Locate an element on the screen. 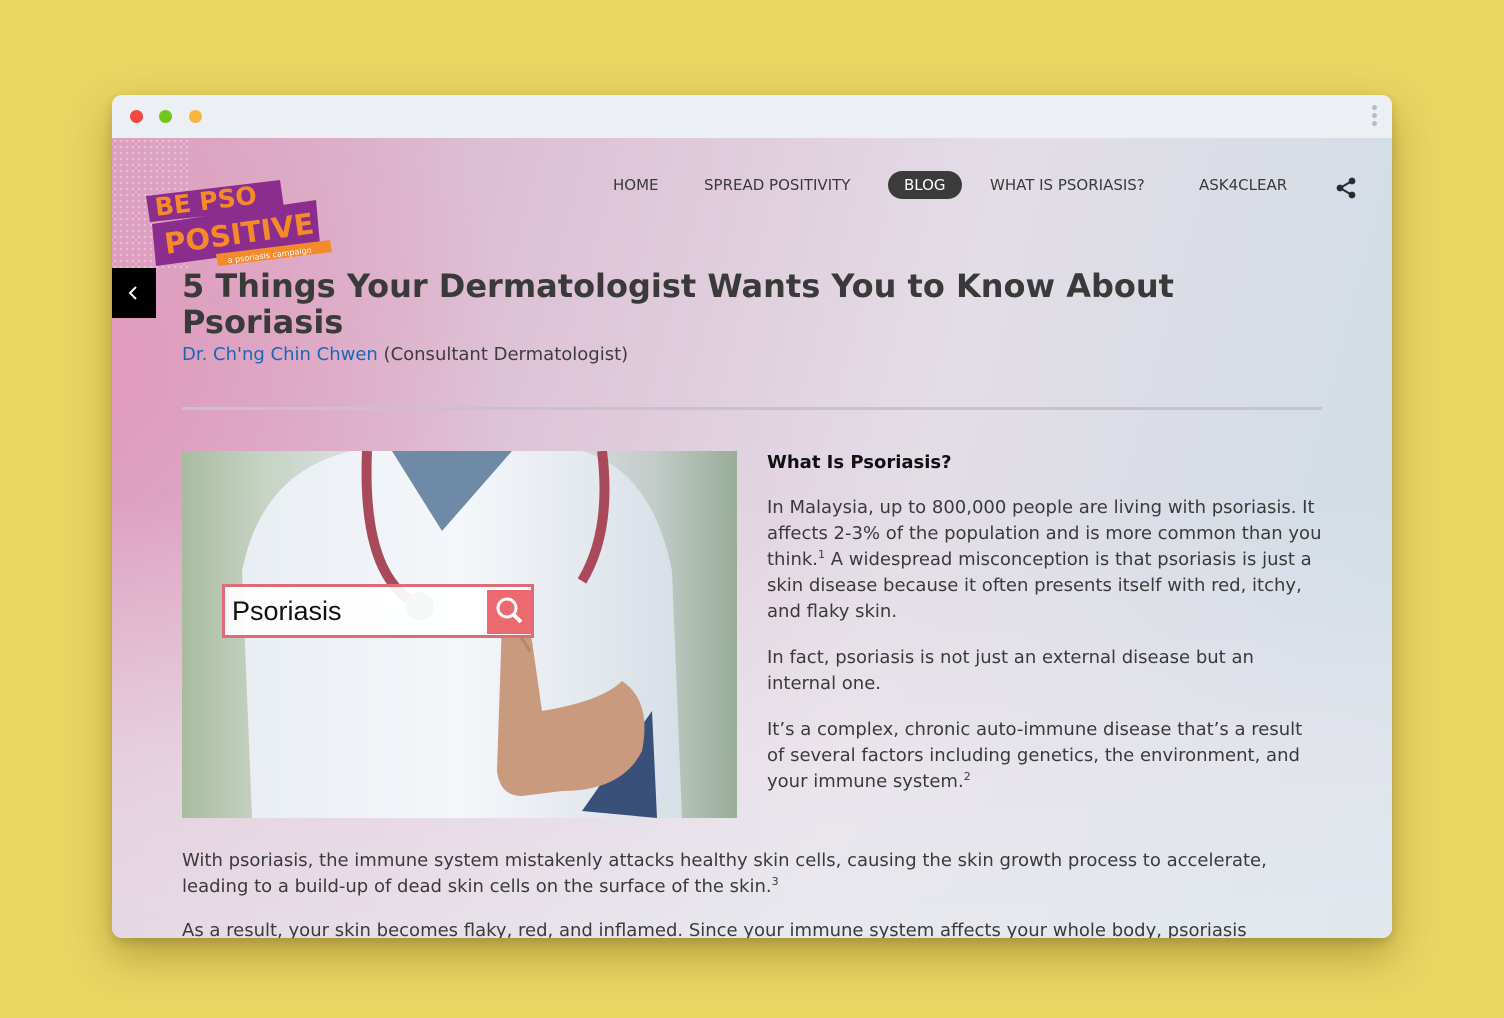 Image resolution: width=1504 pixels, height=1018 pixels. title-bar is located at coordinates (752, 116).